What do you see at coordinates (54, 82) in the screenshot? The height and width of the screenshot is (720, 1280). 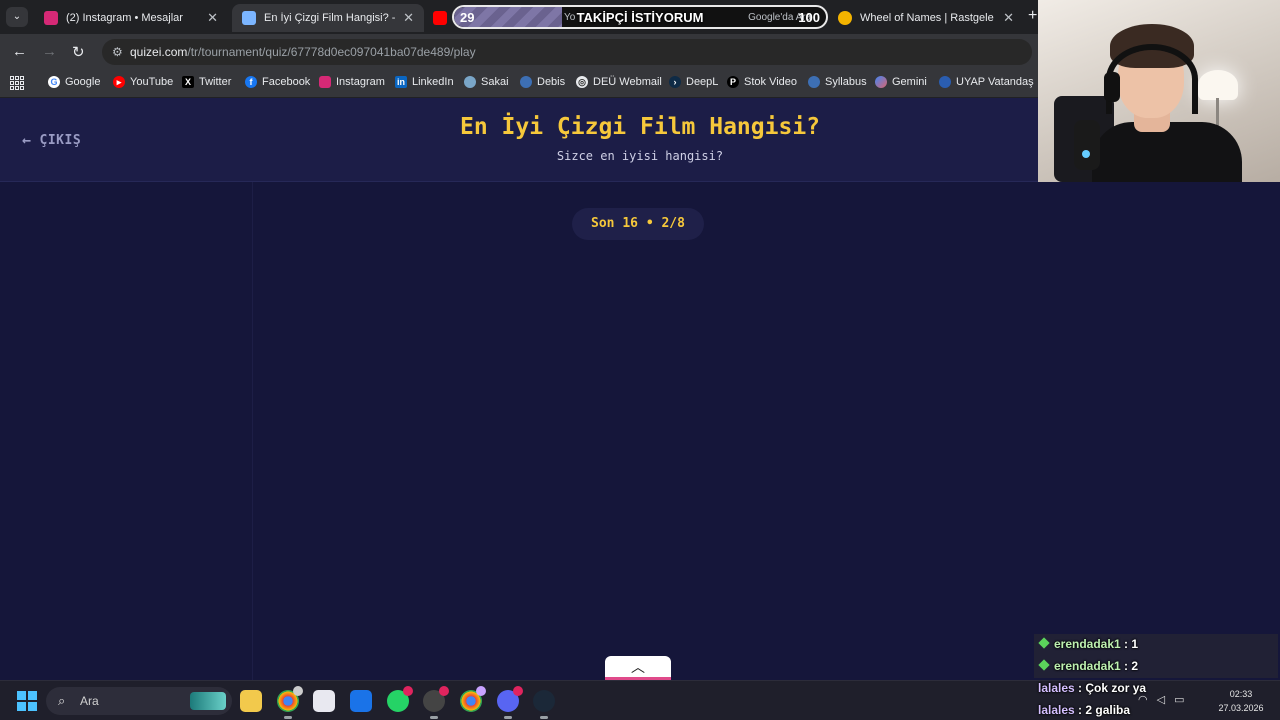 I see `google-icon: G` at bounding box center [54, 82].